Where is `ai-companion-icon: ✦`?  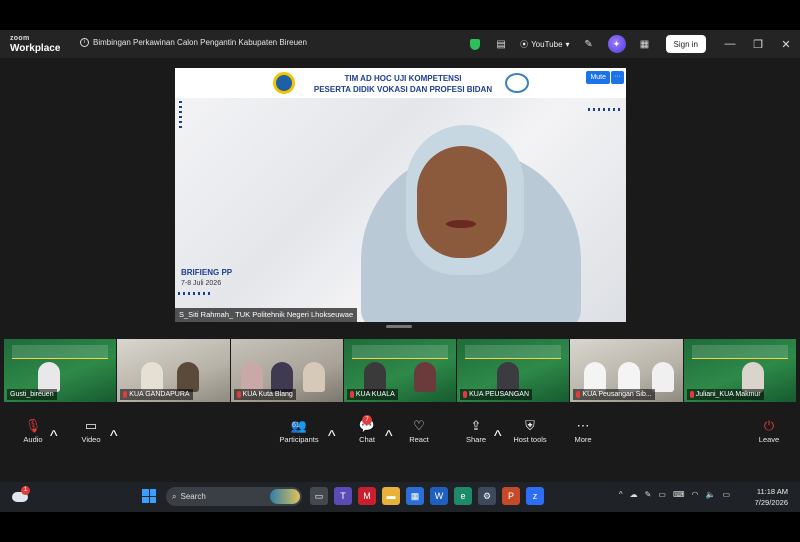 ai-companion-icon: ✦ is located at coordinates (616, 44).